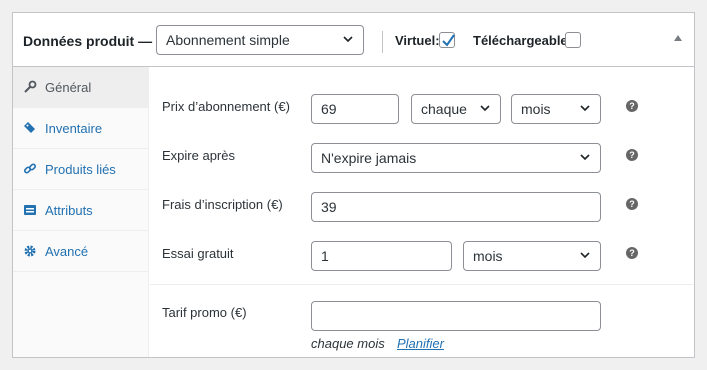 This screenshot has width=707, height=370. I want to click on tab-inventory-label: Inventaire, so click(74, 128).